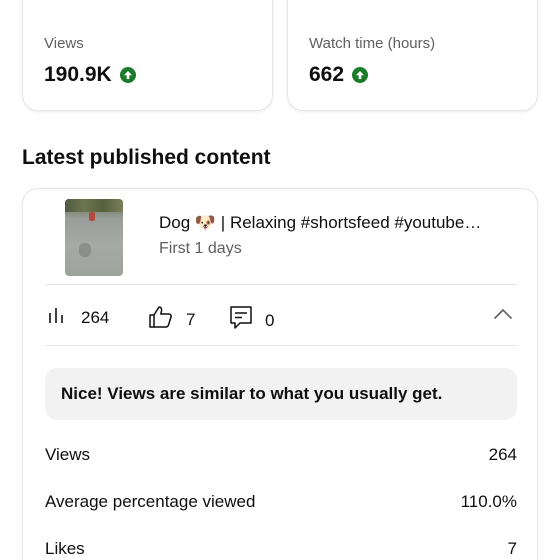 The image size is (560, 560). I want to click on section-title: Latest published content, so click(146, 157).